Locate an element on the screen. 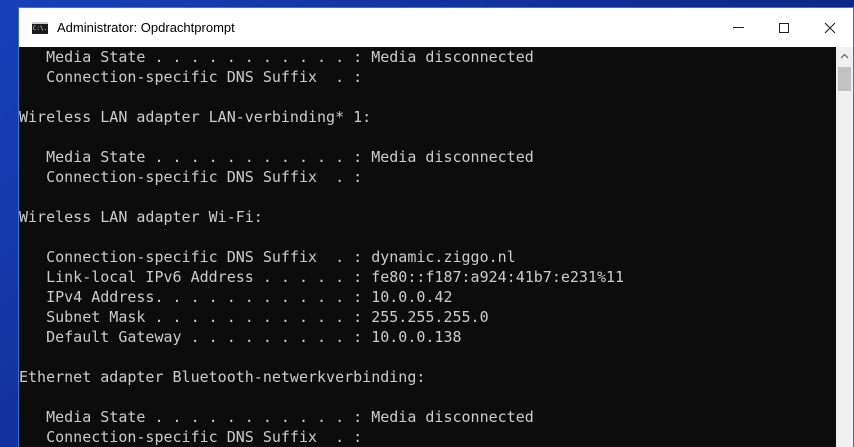 The width and height of the screenshot is (854, 447). minimize-button is located at coordinates (738, 27).